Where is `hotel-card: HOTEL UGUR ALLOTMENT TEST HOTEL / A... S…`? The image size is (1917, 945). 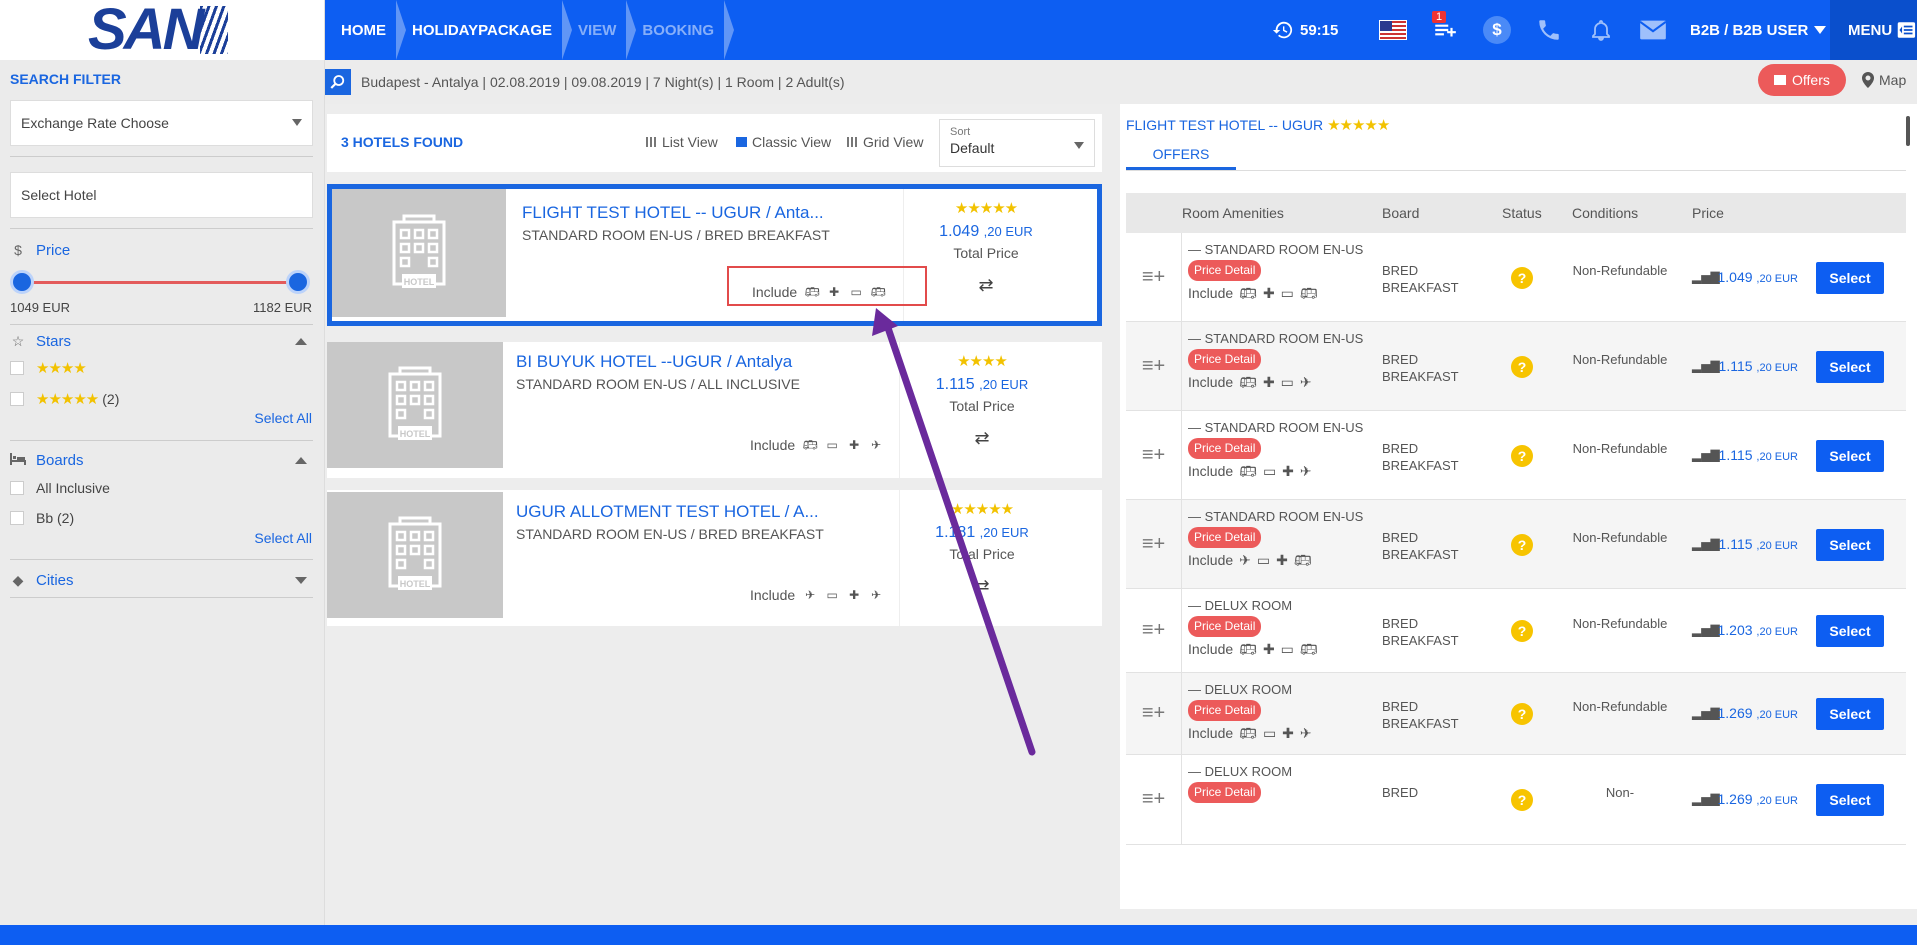 hotel-card: HOTEL UGUR ALLOTMENT TEST HOTEL / A... S… is located at coordinates (714, 558).